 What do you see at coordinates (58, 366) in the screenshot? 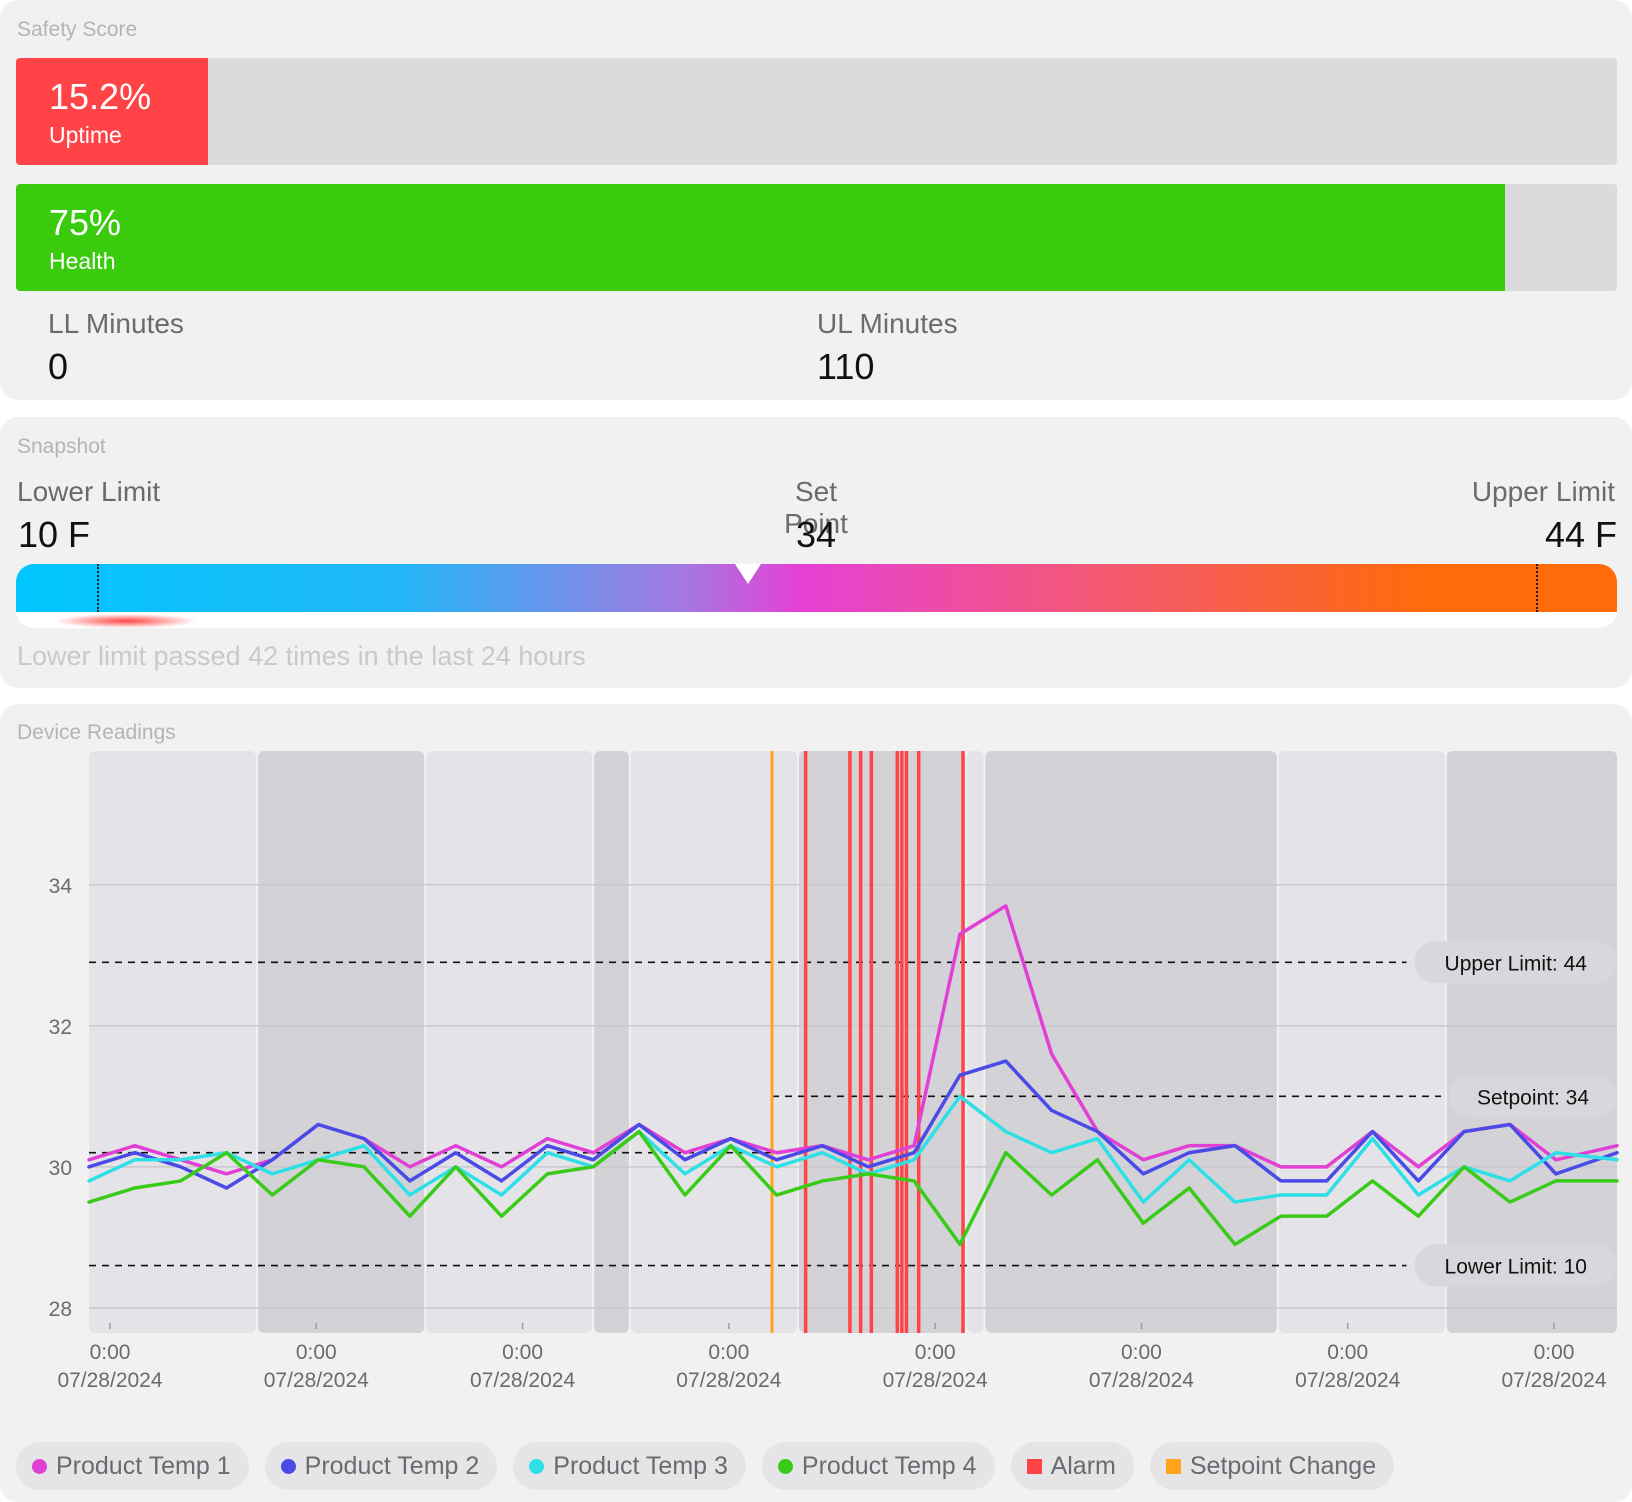
I see `ll-minutes-value: 0` at bounding box center [58, 366].